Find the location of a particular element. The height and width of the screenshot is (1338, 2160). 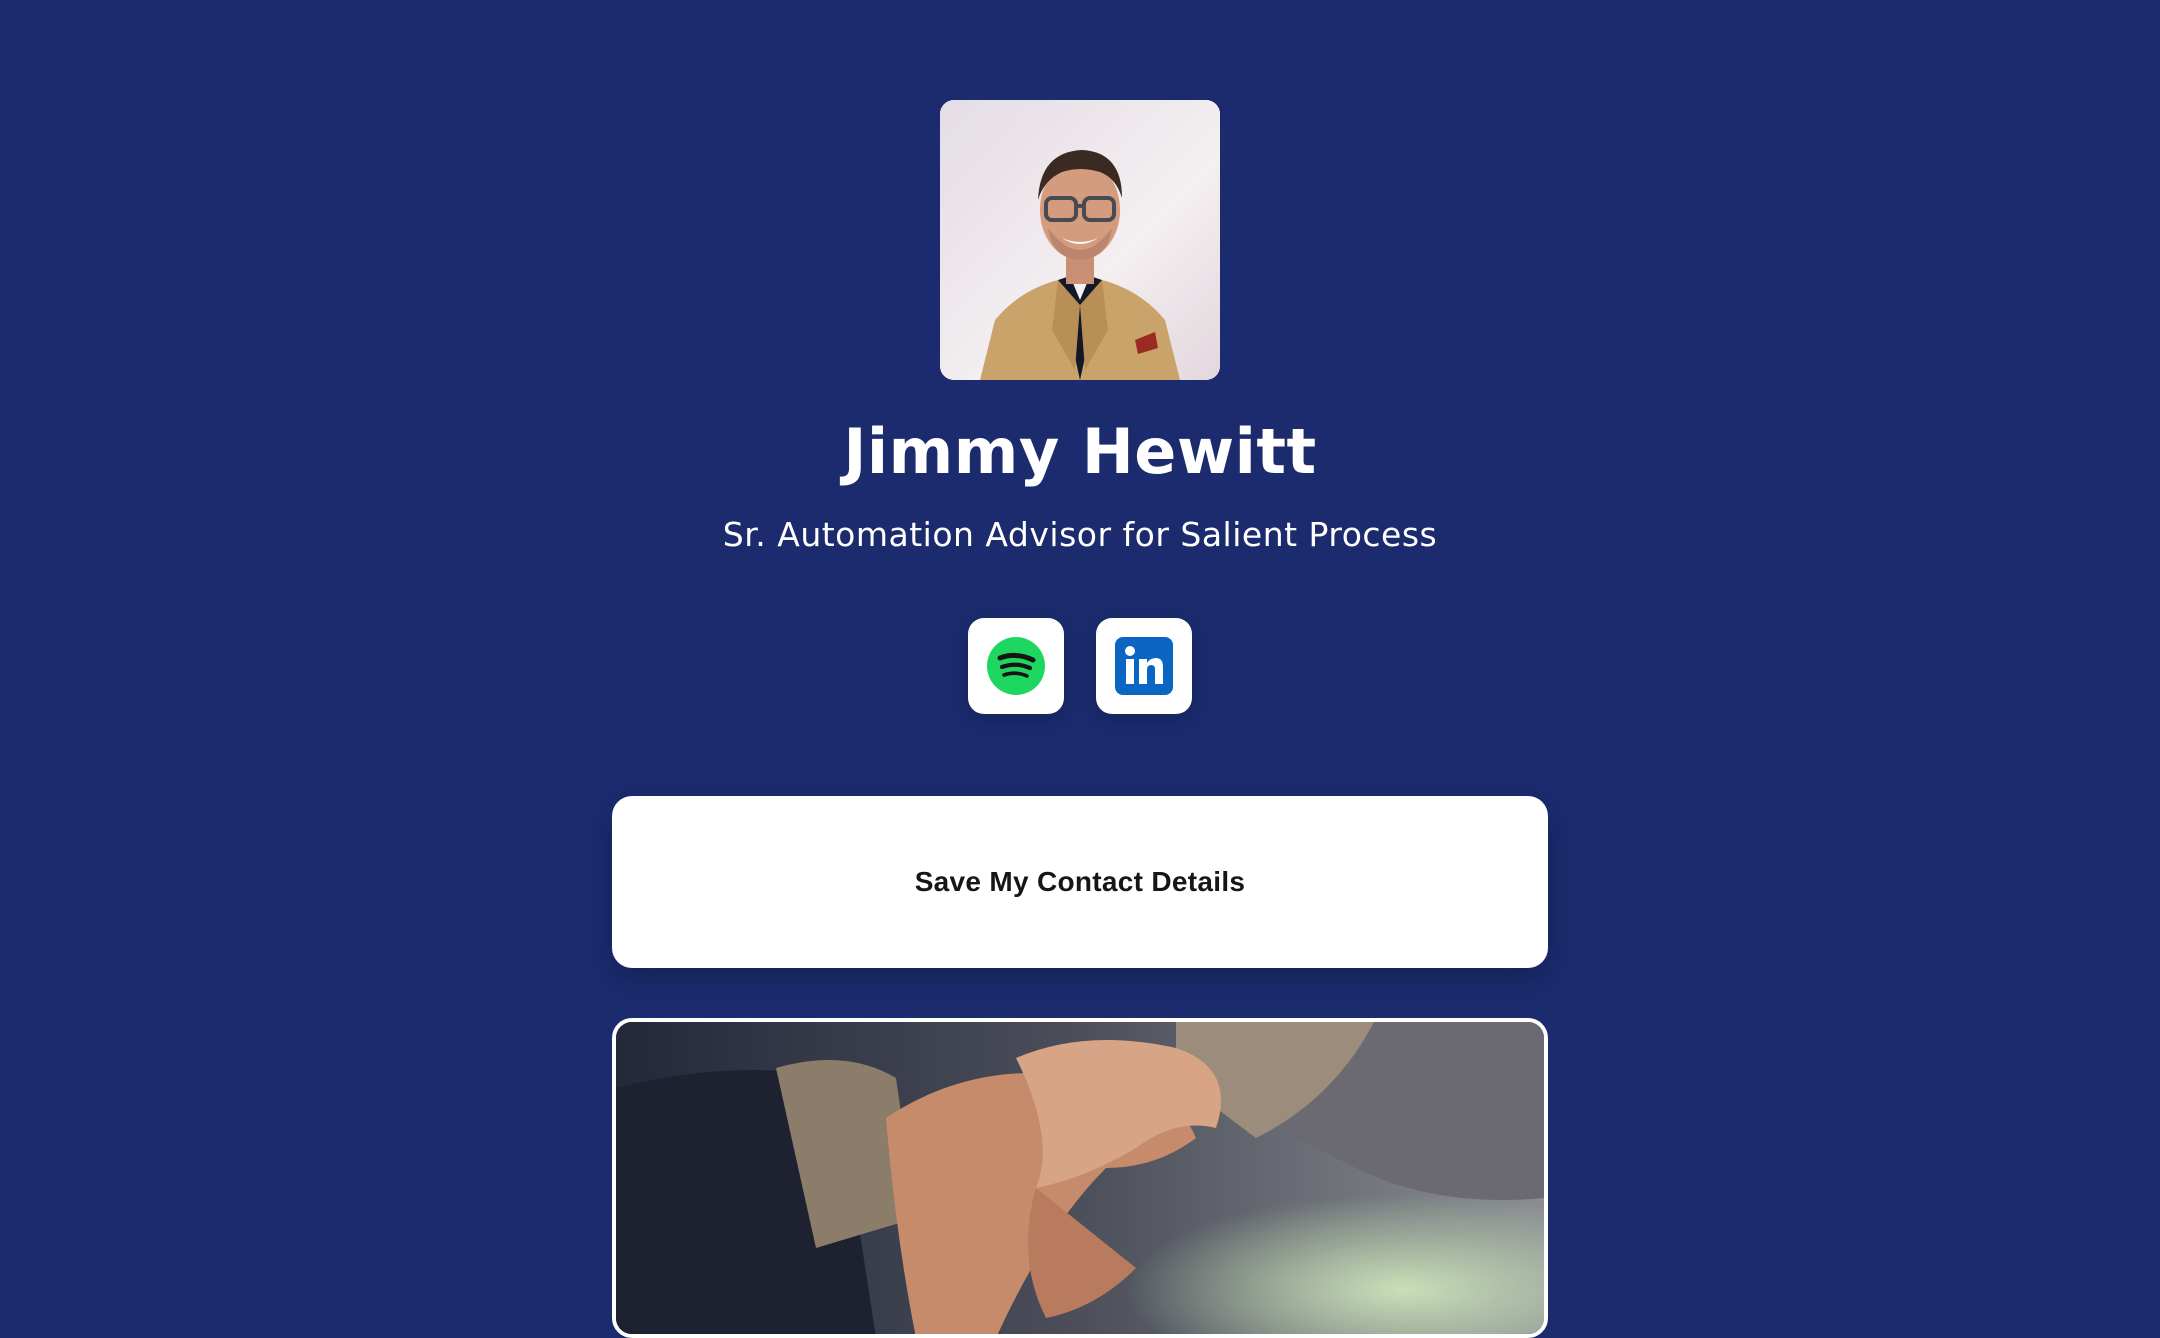

linkedin-icon is located at coordinates (1144, 666).